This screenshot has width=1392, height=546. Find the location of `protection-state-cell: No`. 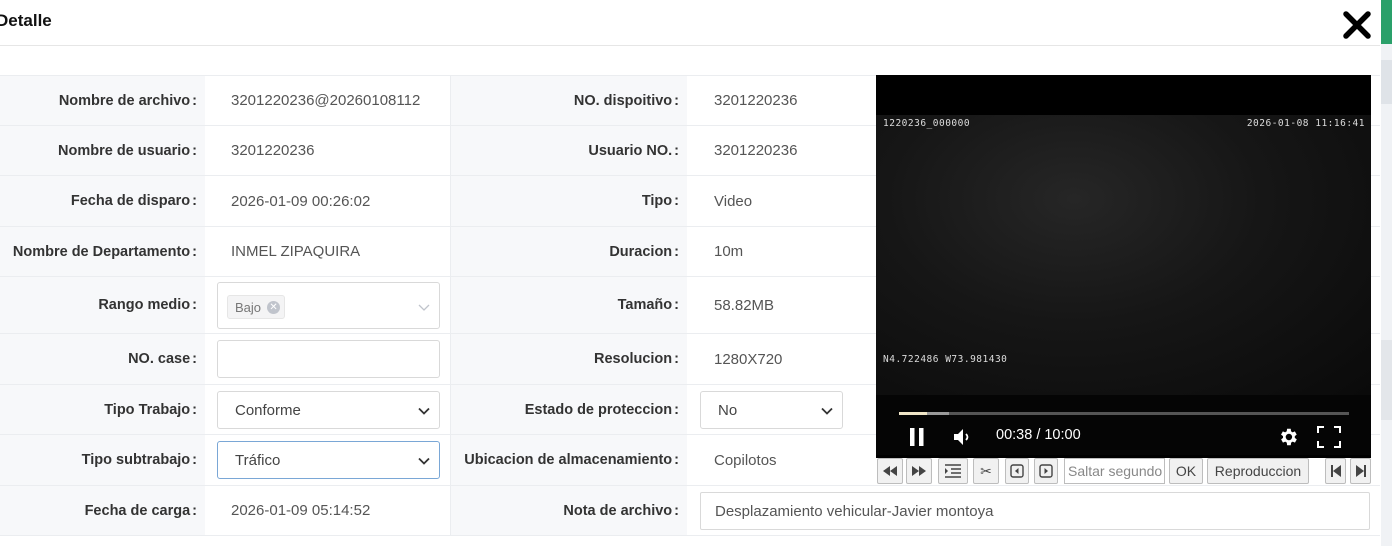

protection-state-cell: No is located at coordinates (775, 409).